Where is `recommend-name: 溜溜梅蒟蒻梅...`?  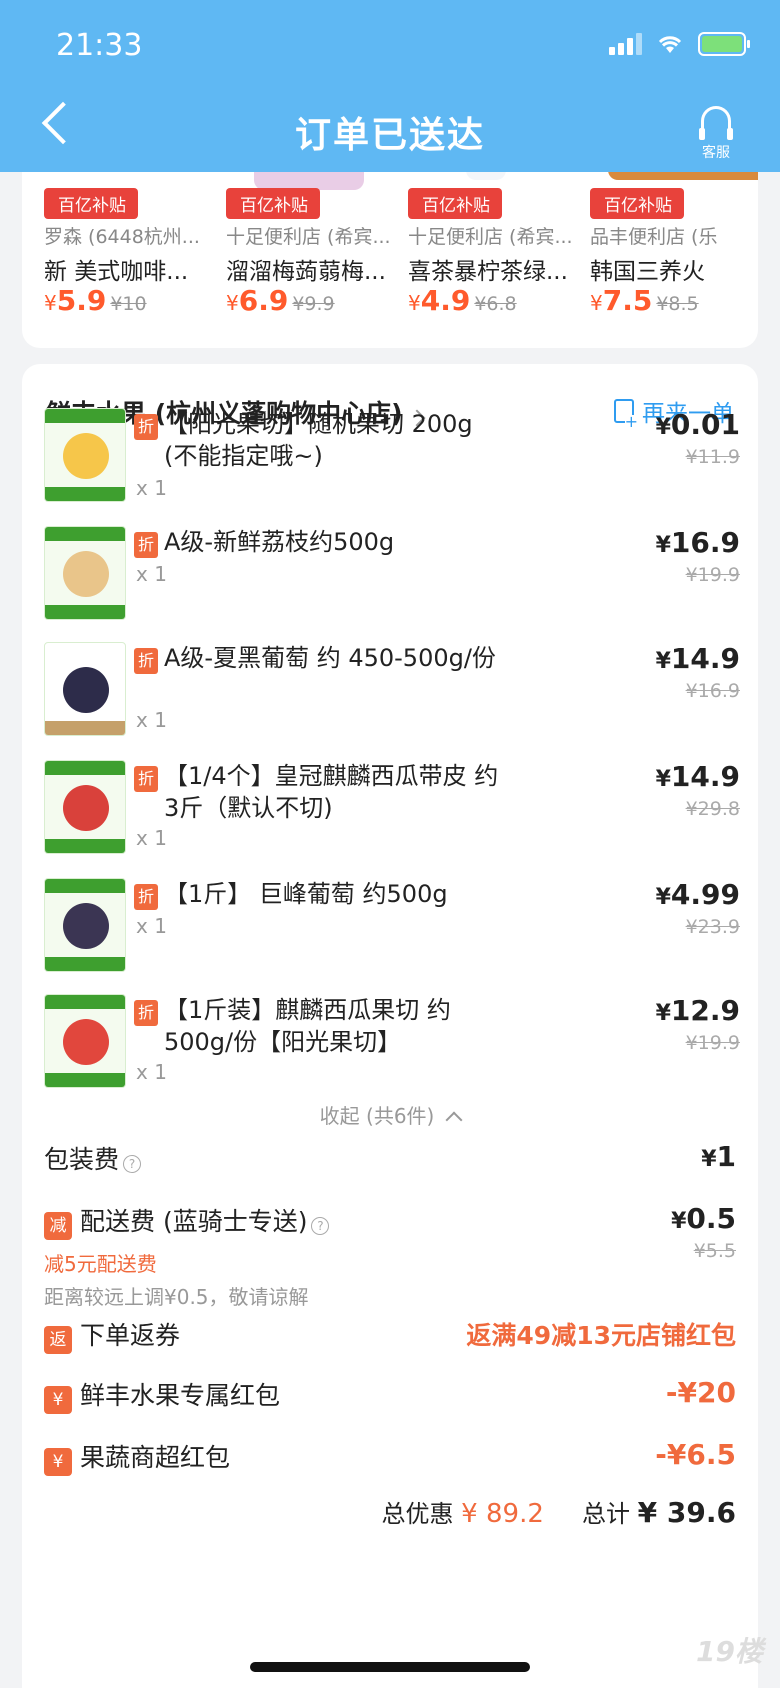
recommend-name: 溜溜梅蒟蒻梅... is located at coordinates (306, 272).